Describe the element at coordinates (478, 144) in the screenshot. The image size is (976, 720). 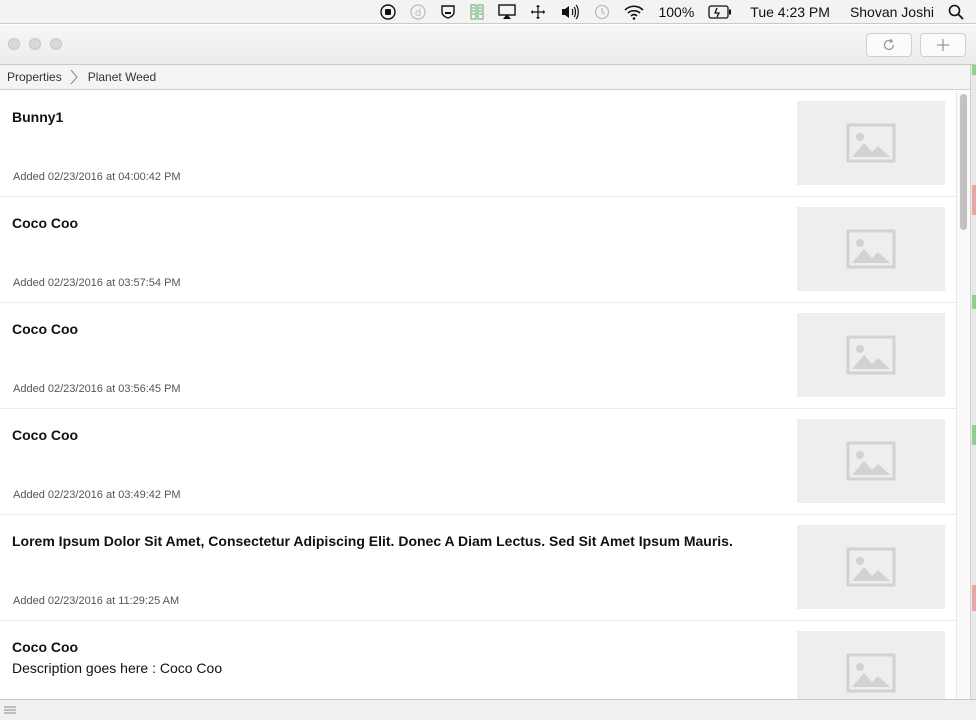
I see `list-item: Bunny1 Added 02/23/2016 at 04:00:42 PM` at that location.